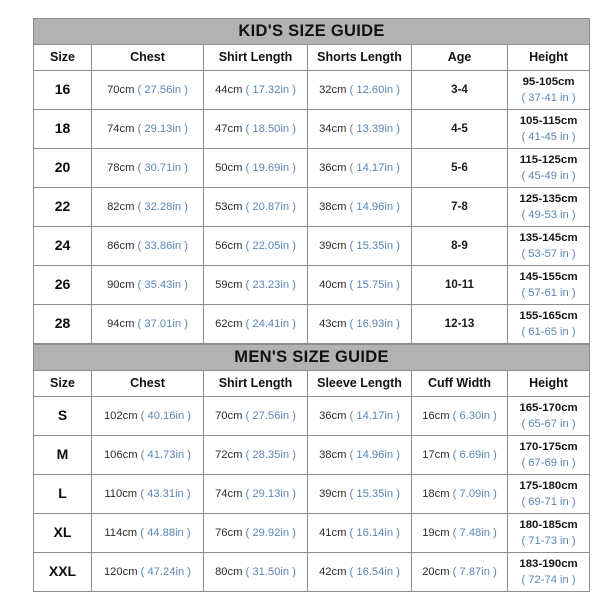  I want to click on kids-chest-cell: 86cm ( 33.86in ), so click(147, 246).